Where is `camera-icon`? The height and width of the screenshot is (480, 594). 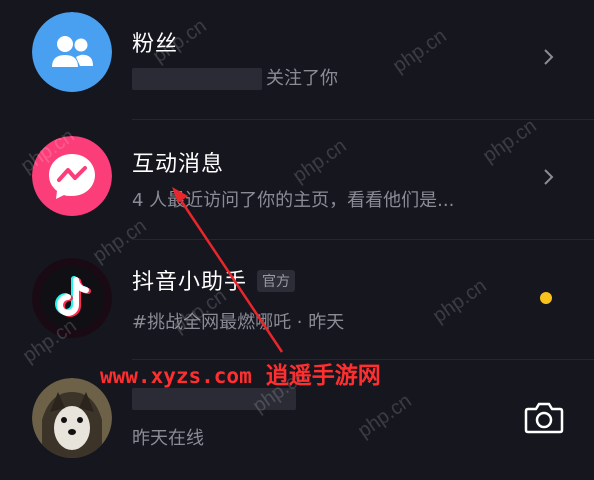 camera-icon is located at coordinates (544, 417).